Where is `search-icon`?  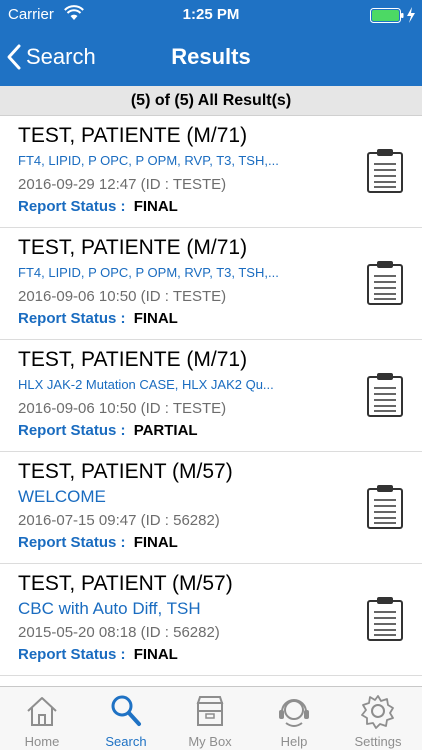 search-icon is located at coordinates (126, 710).